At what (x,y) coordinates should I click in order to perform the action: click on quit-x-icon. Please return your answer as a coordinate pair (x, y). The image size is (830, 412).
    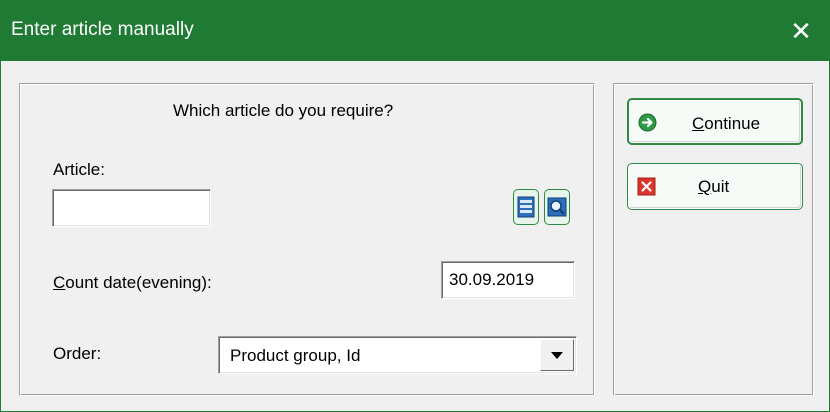
    Looking at the image, I should click on (646, 186).